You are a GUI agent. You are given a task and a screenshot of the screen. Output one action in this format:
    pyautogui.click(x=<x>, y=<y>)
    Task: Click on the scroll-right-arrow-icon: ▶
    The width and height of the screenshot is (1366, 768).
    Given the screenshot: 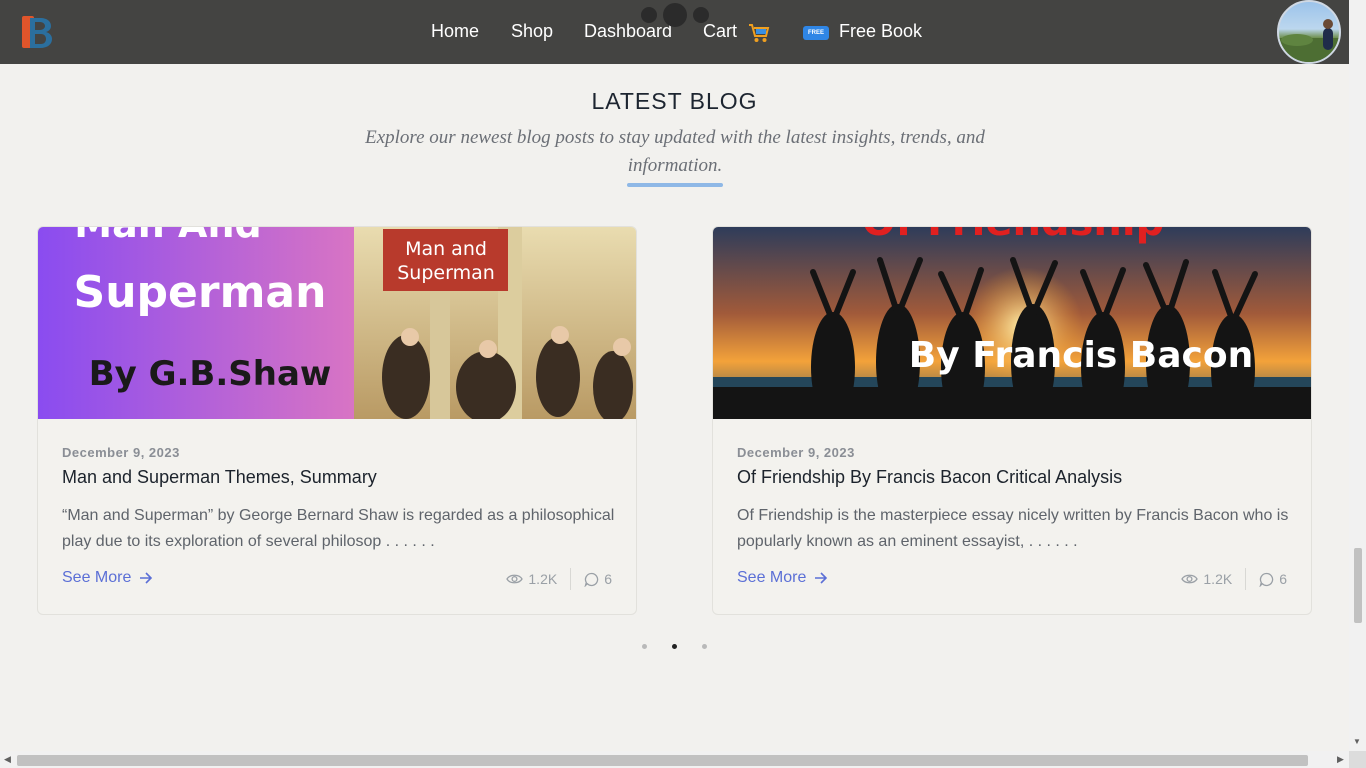 What is the action you would take?
    pyautogui.click(x=1340, y=759)
    